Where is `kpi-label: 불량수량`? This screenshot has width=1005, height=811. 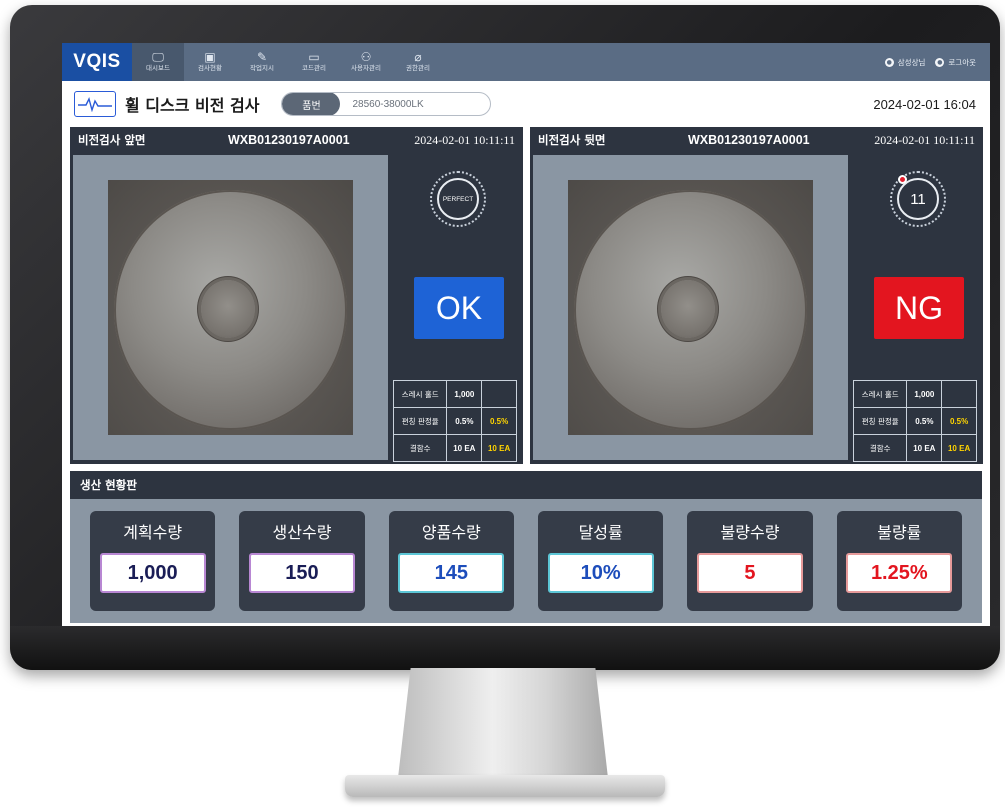
kpi-label: 불량수량 is located at coordinates (750, 532).